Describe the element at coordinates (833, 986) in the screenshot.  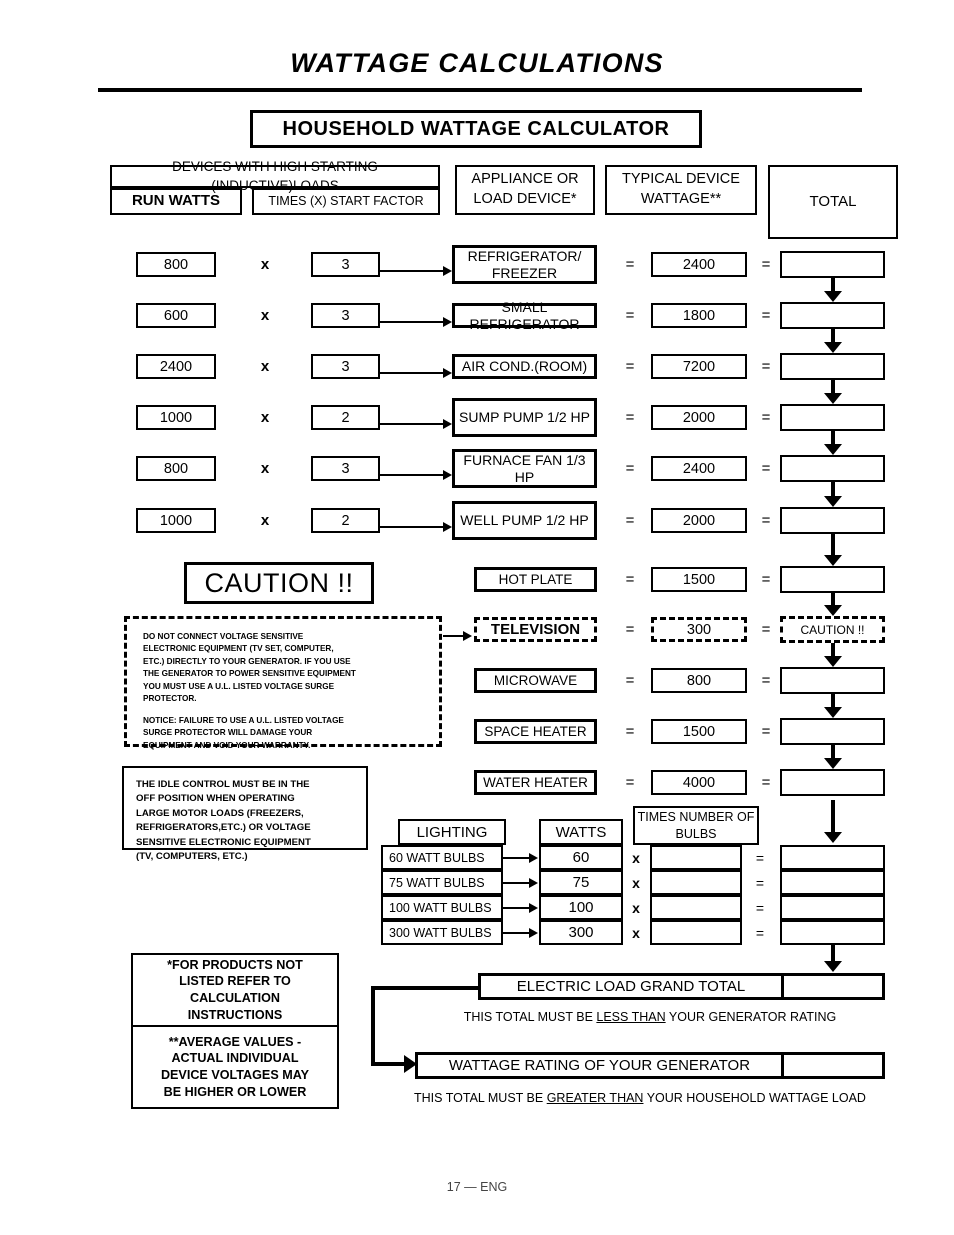
I see `electric-load-grand-total-input` at that location.